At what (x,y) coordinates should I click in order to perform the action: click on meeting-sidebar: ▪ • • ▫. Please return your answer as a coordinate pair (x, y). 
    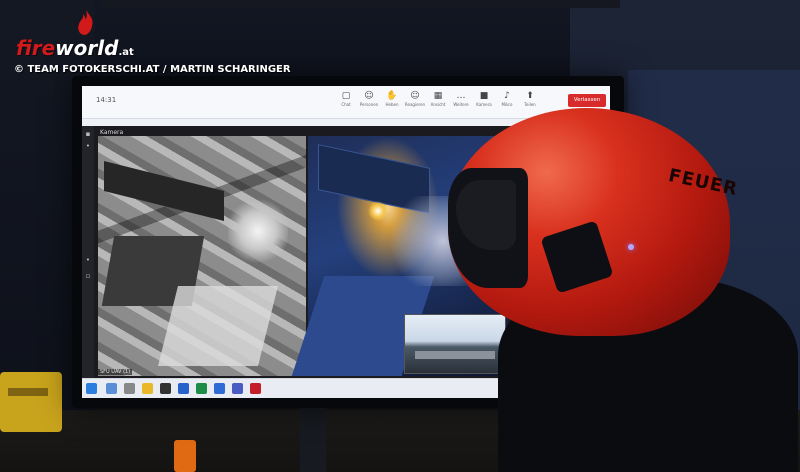
    Looking at the image, I should click on (88, 252).